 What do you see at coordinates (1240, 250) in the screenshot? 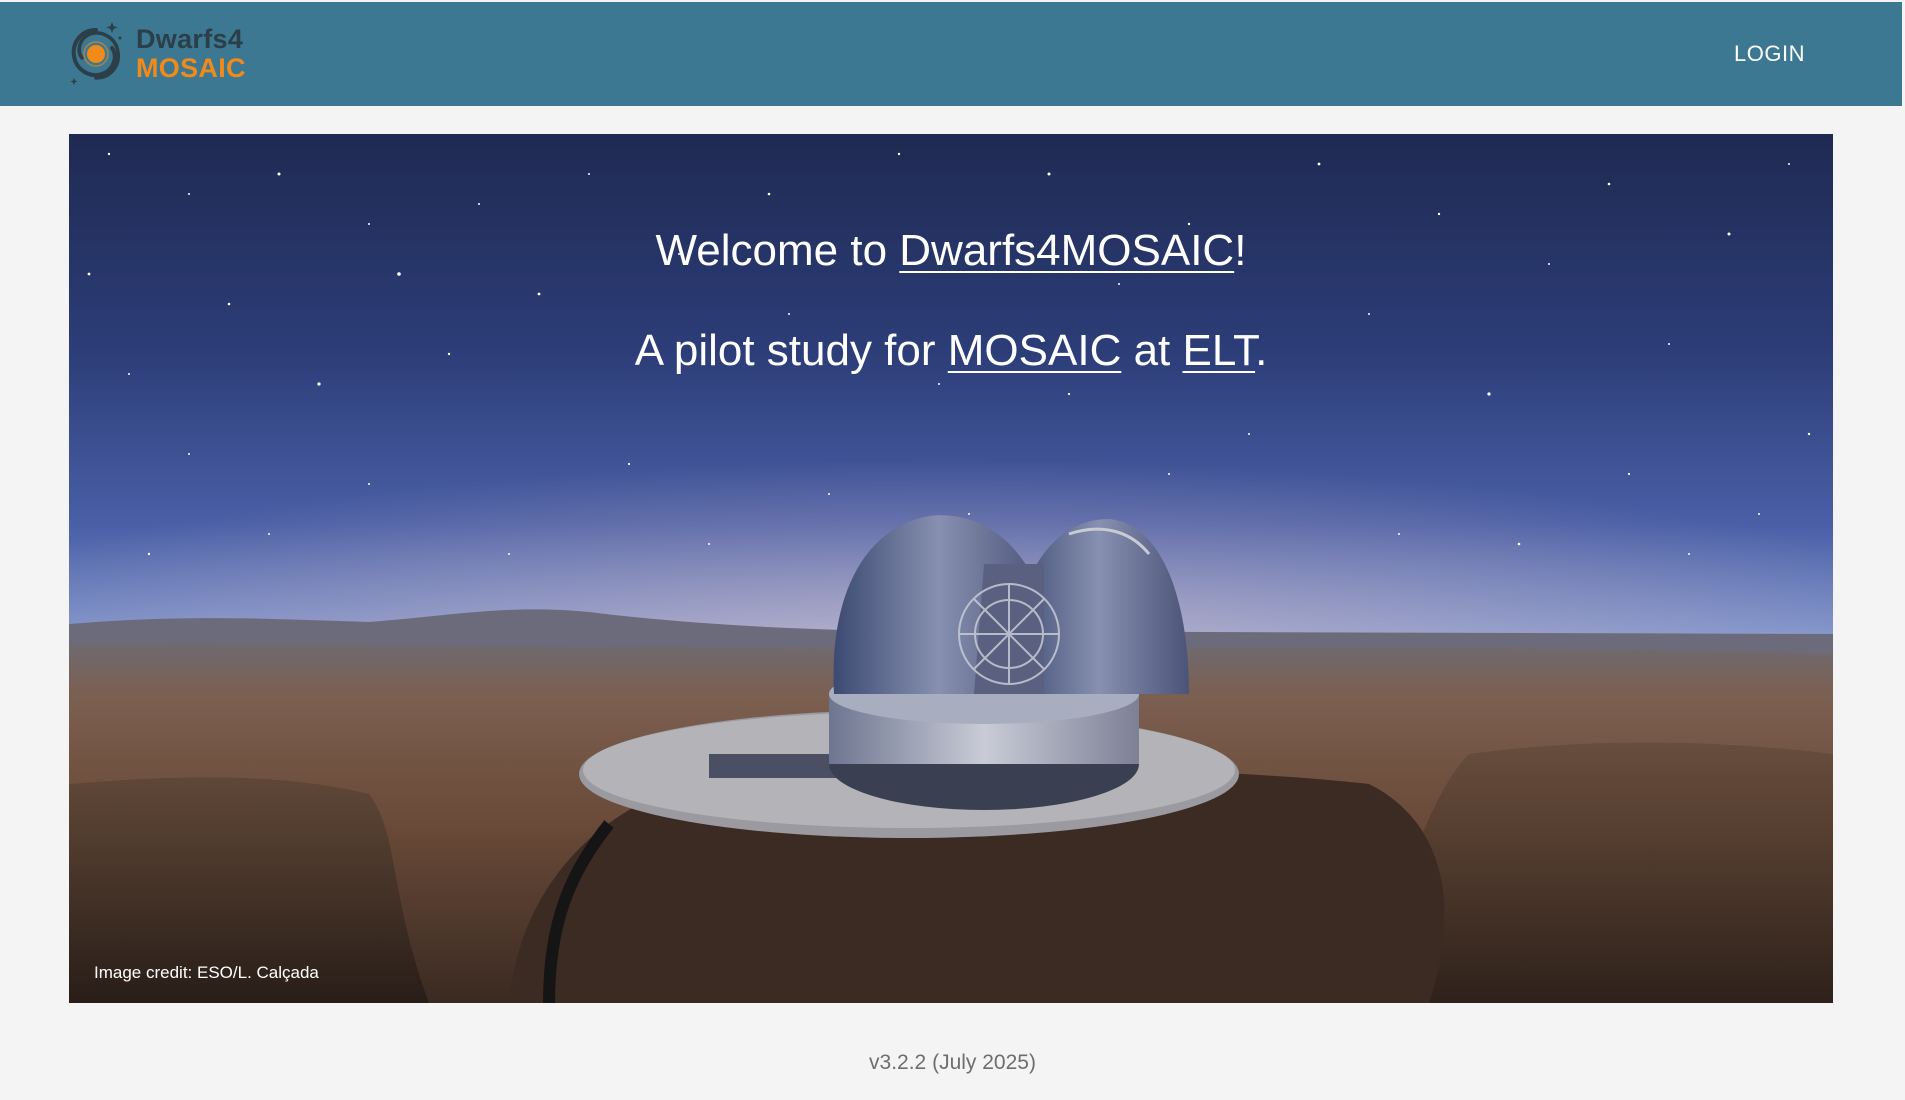
I see `welcome-suffix: !` at bounding box center [1240, 250].